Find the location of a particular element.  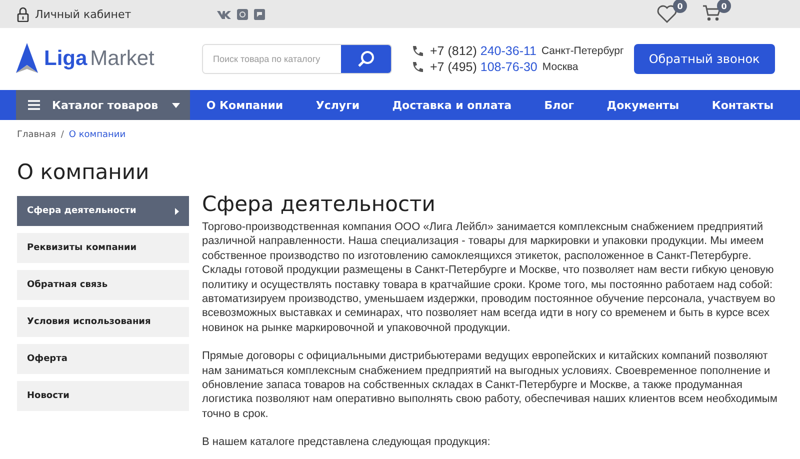

nav-link: Услуги is located at coordinates (338, 105).